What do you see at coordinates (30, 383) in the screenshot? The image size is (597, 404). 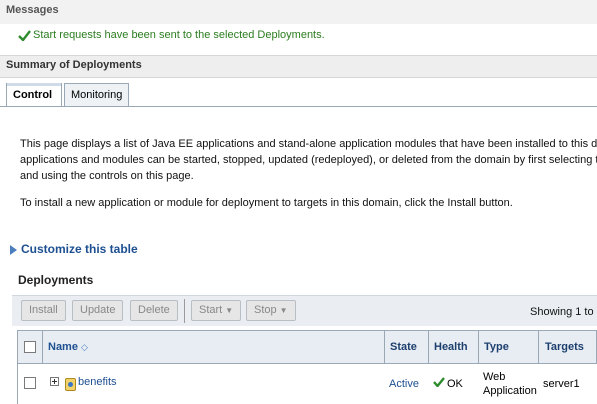 I see `row-checkbox` at bounding box center [30, 383].